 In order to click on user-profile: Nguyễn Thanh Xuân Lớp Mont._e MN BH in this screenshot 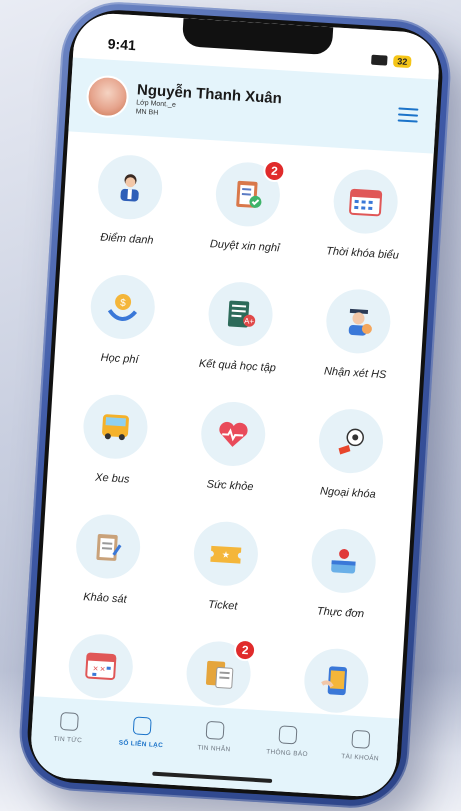, I will do `click(183, 101)`.